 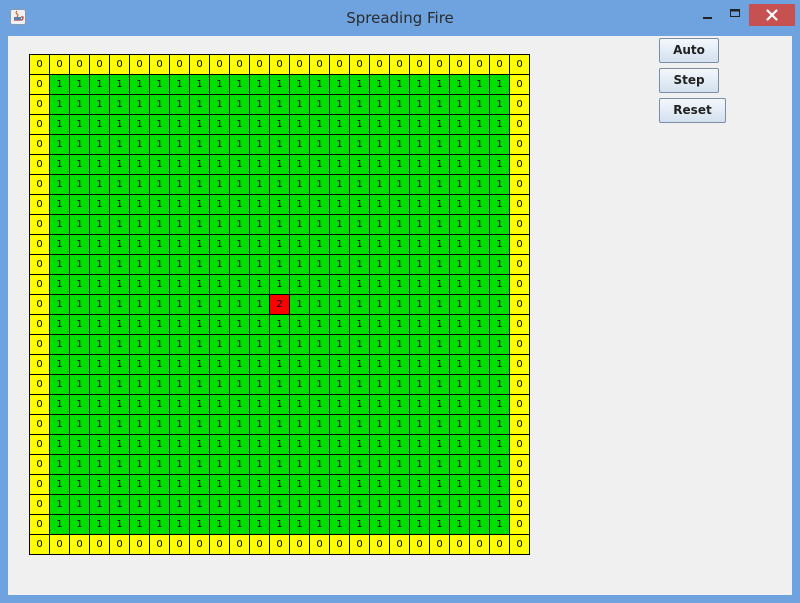 What do you see at coordinates (689, 50) in the screenshot?
I see `auto-button: Auto` at bounding box center [689, 50].